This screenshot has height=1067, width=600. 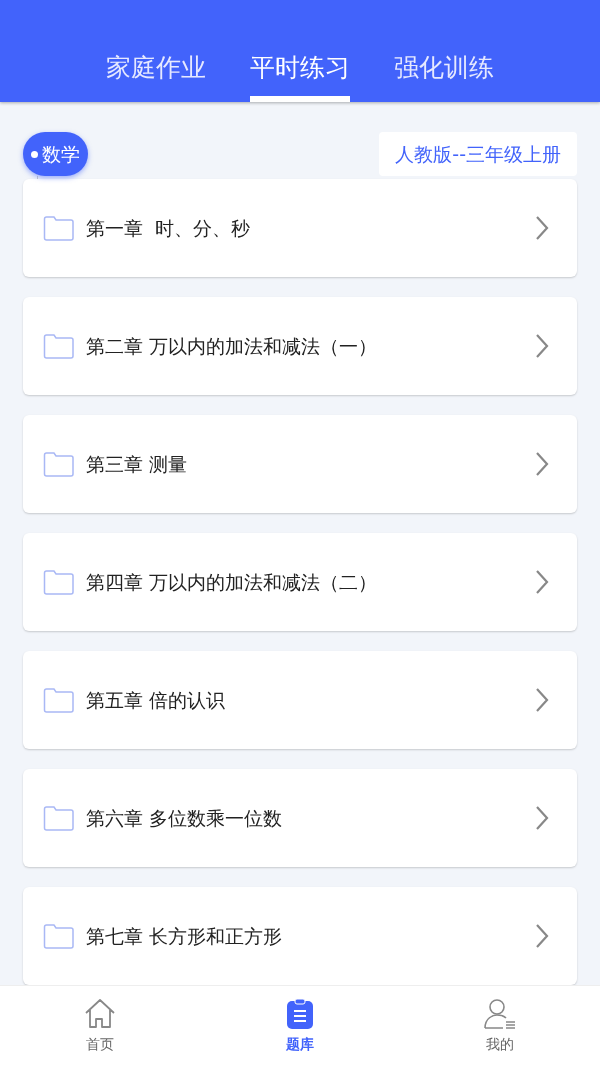 I want to click on chapter-title: 第五章 倍的认识, so click(x=156, y=700).